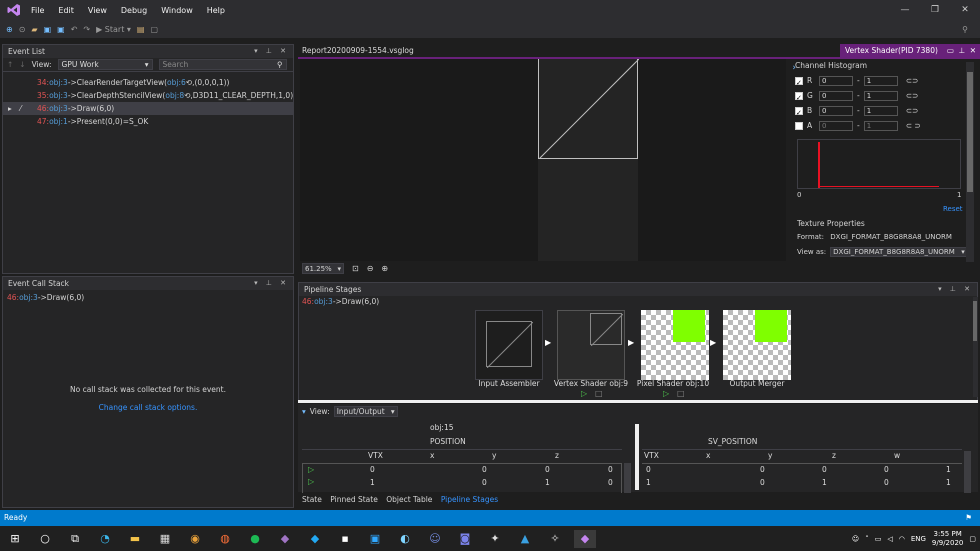 The height and width of the screenshot is (551, 980). What do you see at coordinates (442, 427) in the screenshot?
I see `input-object-link: obj:15` at bounding box center [442, 427].